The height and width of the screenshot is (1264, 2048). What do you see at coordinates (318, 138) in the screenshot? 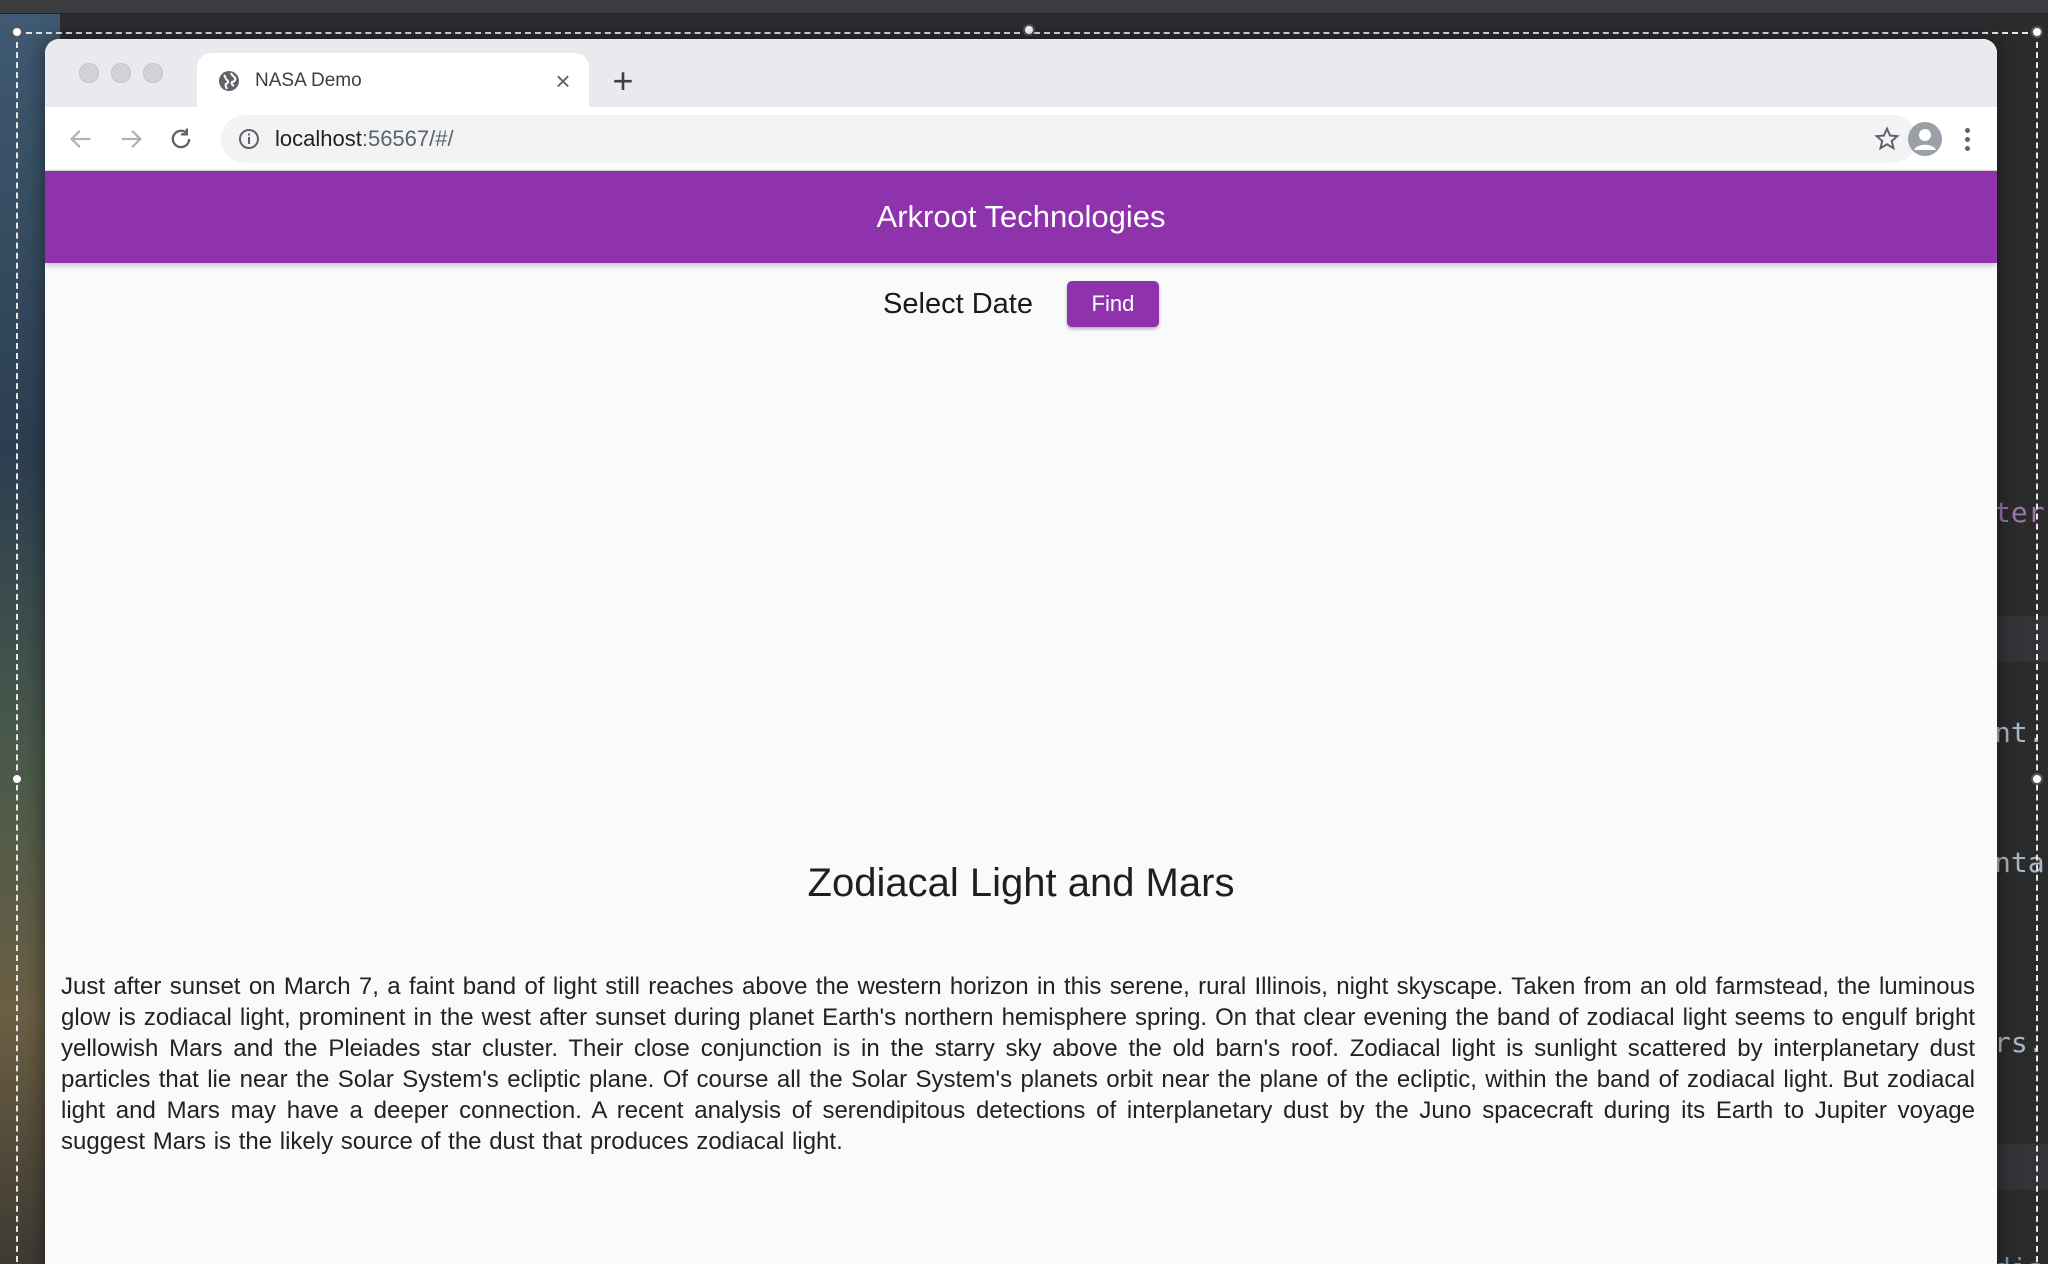
I see `url-host: localhost` at bounding box center [318, 138].